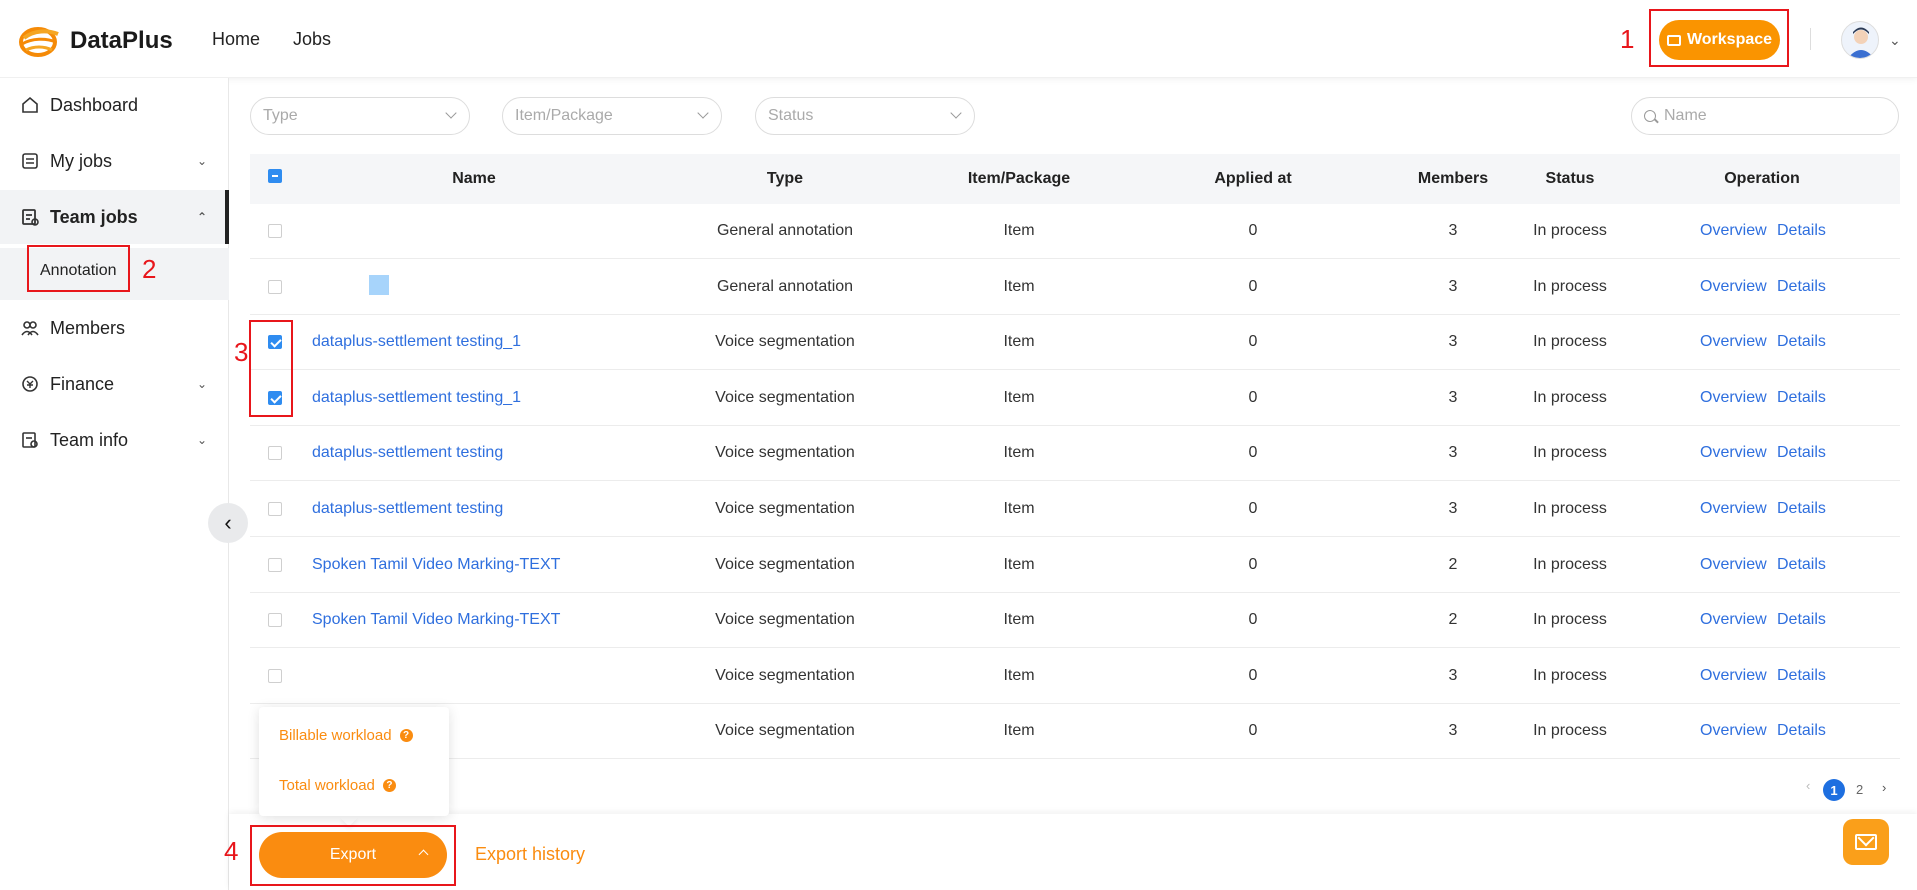  I want to click on chevron-down-icon: ⌄, so click(1895, 40).